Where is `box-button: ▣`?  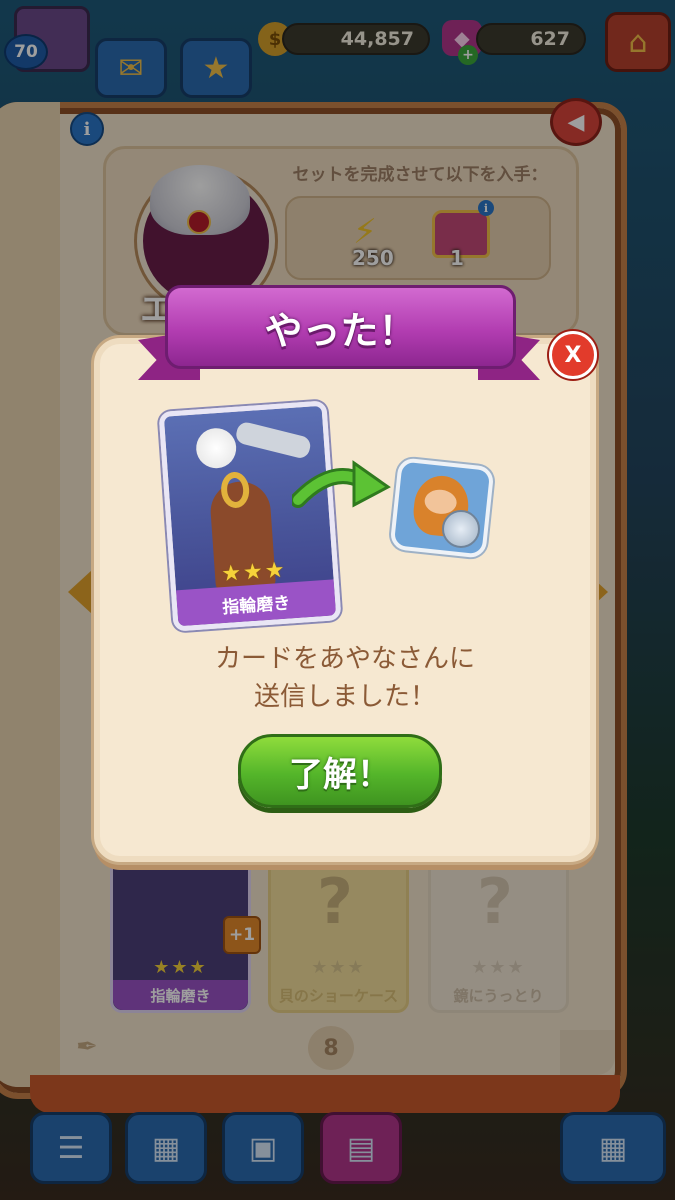
box-button: ▣ is located at coordinates (263, 1148).